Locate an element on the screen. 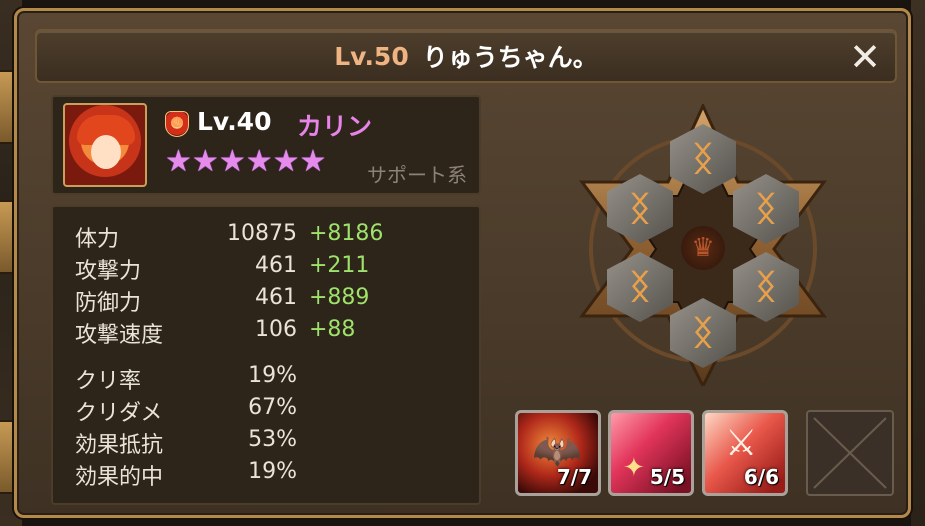  close-button: ✕ is located at coordinates (865, 57).